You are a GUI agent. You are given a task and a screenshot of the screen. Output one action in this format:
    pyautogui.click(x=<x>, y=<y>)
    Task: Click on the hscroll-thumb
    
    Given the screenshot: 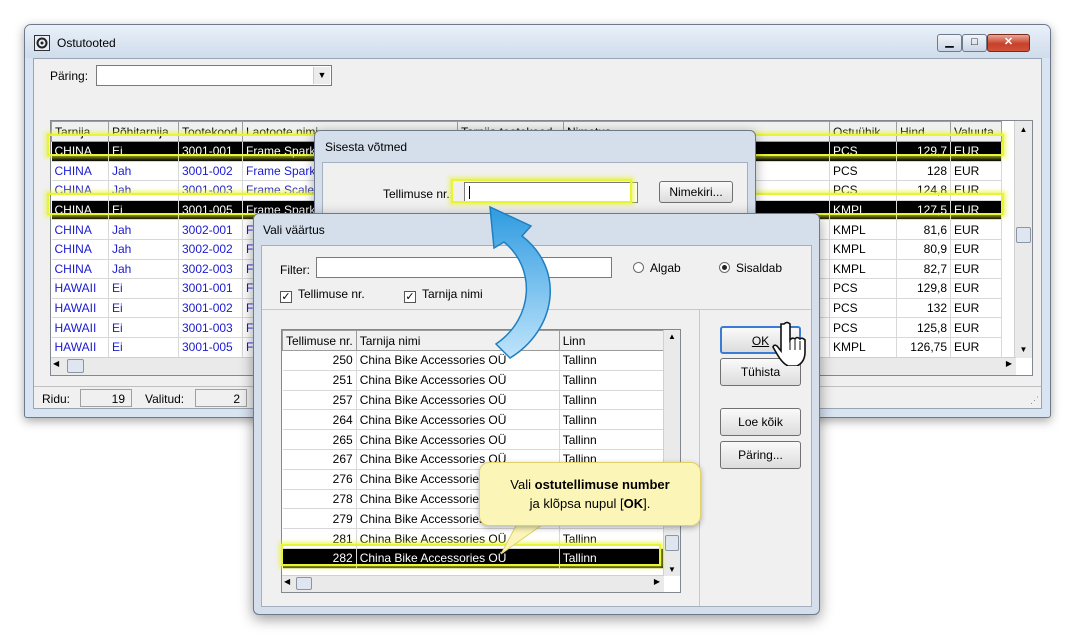 What is the action you would take?
    pyautogui.click(x=75, y=366)
    